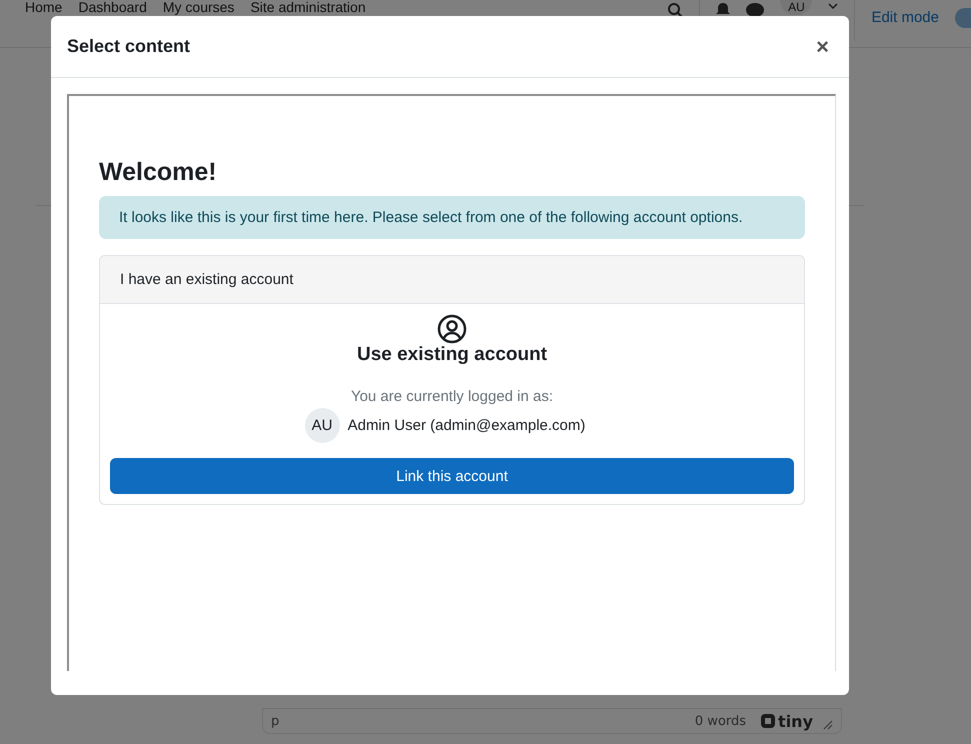 Image resolution: width=971 pixels, height=744 pixels. What do you see at coordinates (198, 7) in the screenshot?
I see `nav-link: My courses` at bounding box center [198, 7].